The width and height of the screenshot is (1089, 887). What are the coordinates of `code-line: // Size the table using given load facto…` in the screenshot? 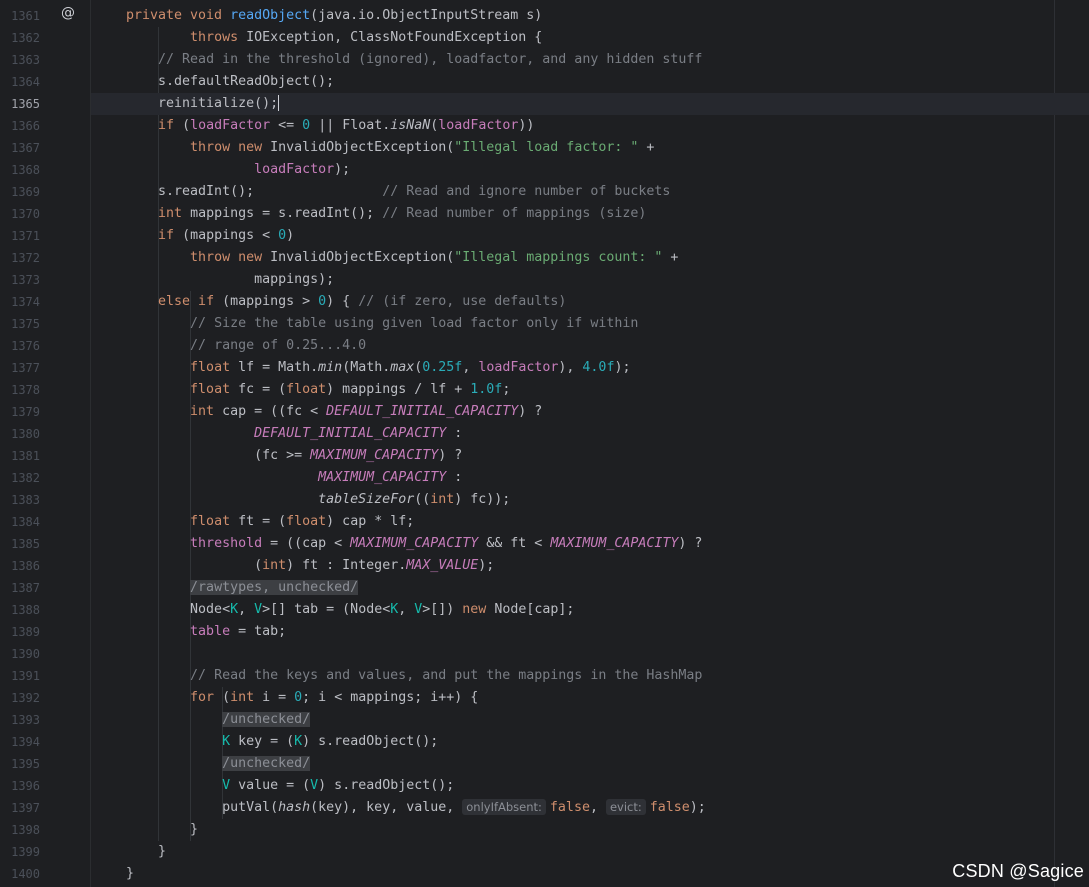 It's located at (590, 324).